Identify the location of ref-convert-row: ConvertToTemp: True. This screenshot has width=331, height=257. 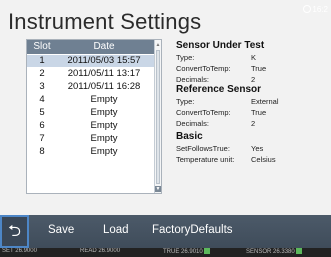
(251, 113).